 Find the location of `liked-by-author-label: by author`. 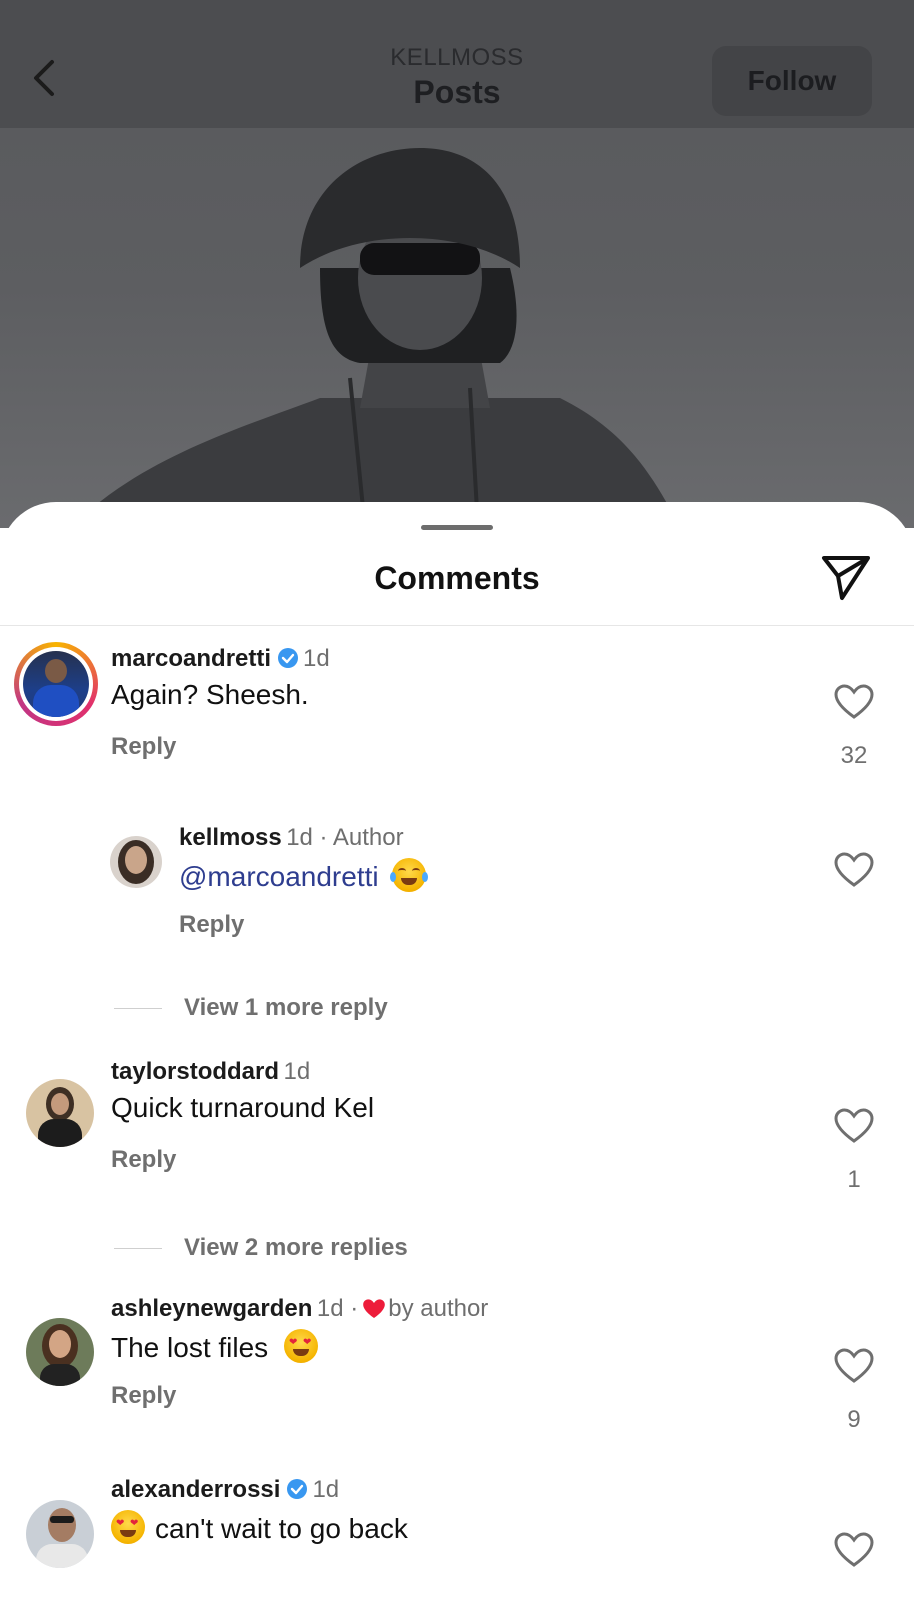

liked-by-author-label: by author is located at coordinates (438, 1308).